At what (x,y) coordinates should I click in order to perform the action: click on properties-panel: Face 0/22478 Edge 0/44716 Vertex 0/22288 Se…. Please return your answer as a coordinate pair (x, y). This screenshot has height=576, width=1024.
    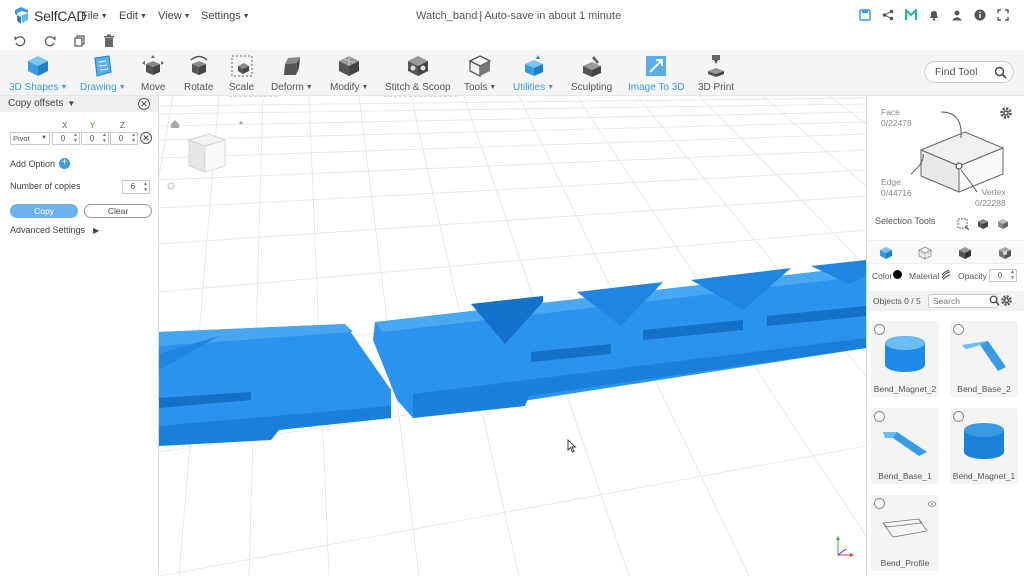
    Looking at the image, I should click on (945, 336).